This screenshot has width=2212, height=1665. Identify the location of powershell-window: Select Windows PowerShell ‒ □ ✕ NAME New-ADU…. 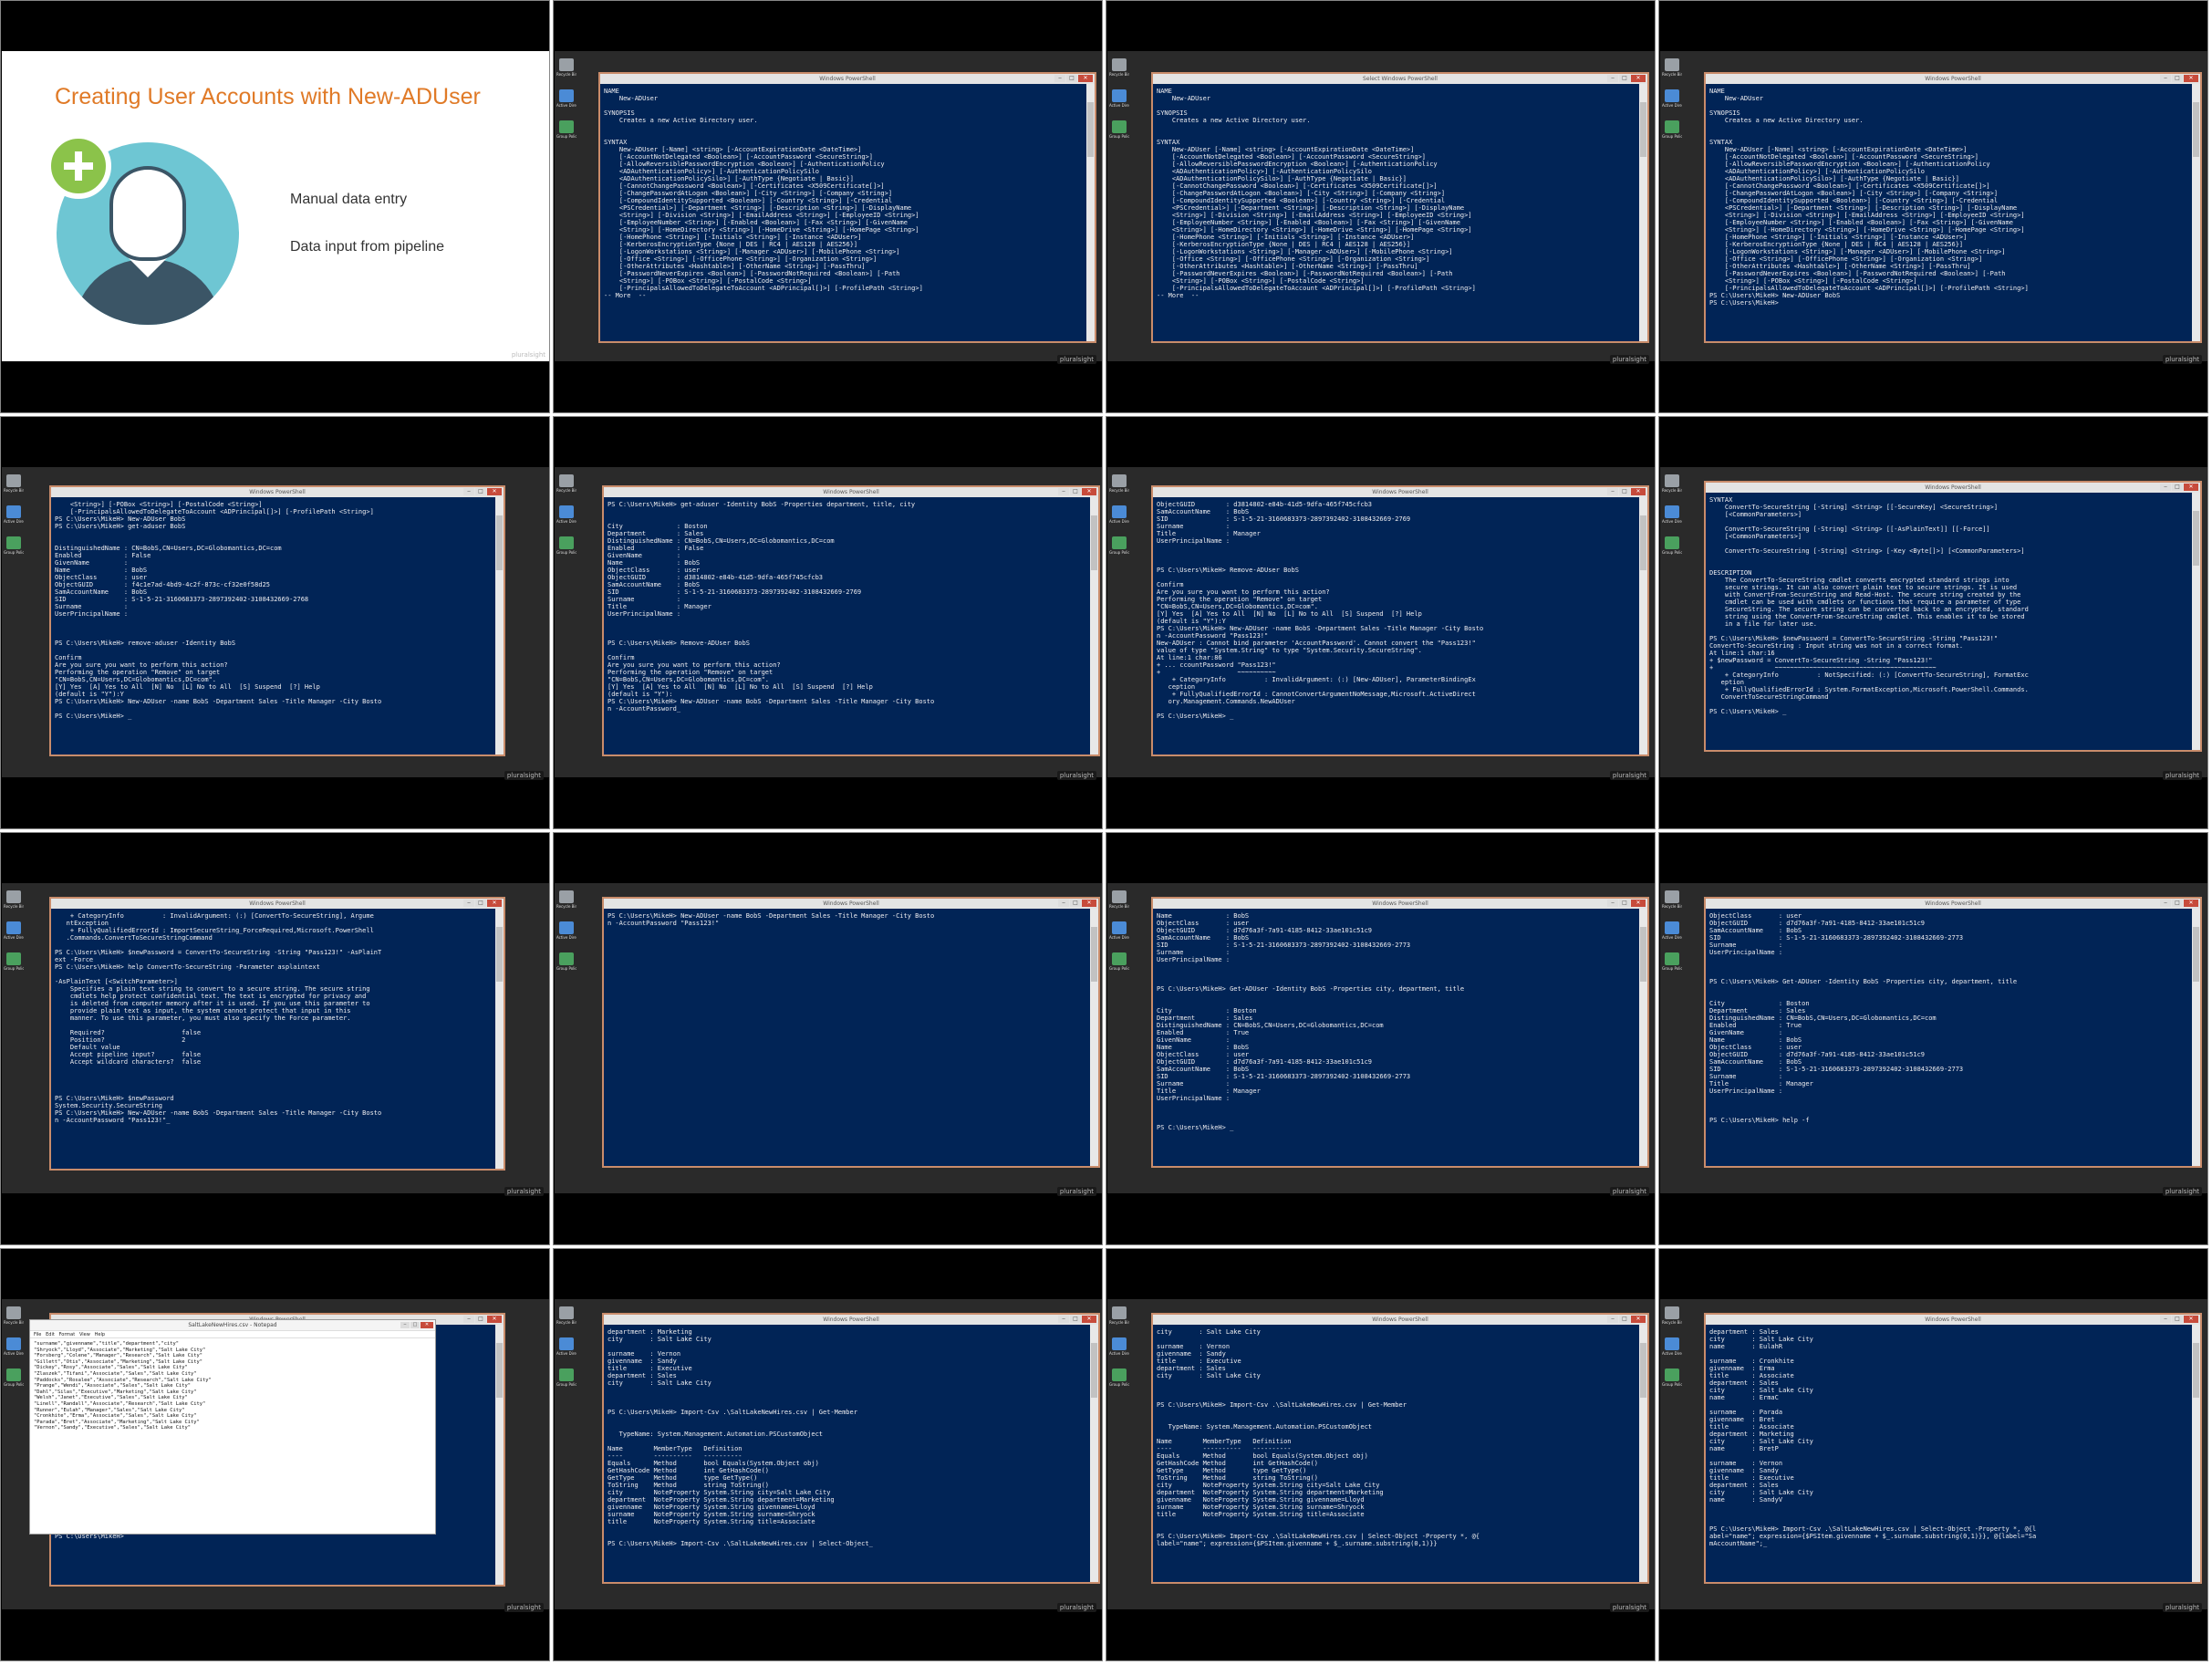
(1400, 208).